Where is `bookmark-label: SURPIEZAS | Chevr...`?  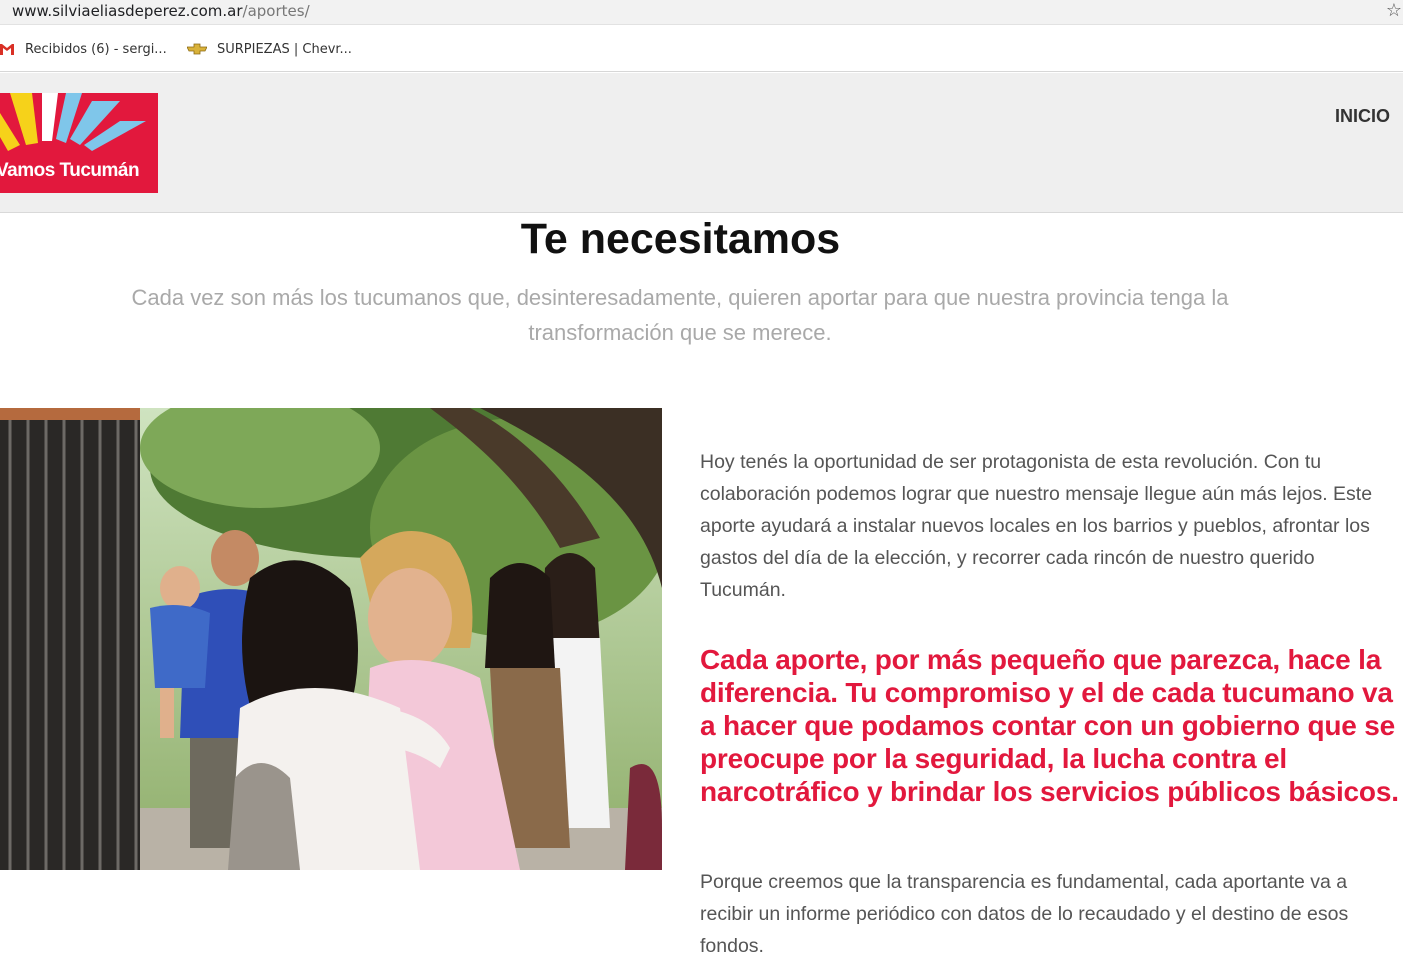 bookmark-label: SURPIEZAS | Chevr... is located at coordinates (284, 49).